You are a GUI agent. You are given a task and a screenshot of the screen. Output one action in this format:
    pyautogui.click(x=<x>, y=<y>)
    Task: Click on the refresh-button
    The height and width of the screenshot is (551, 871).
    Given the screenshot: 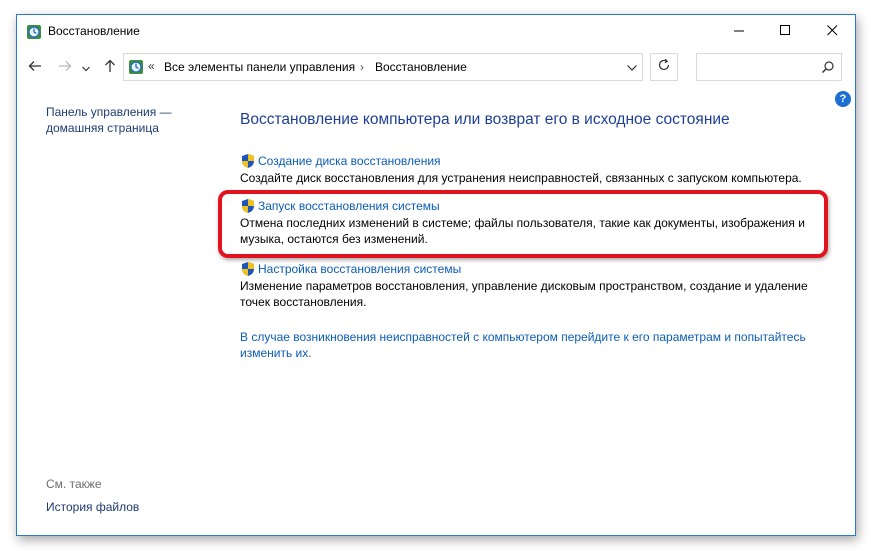 What is the action you would take?
    pyautogui.click(x=664, y=67)
    